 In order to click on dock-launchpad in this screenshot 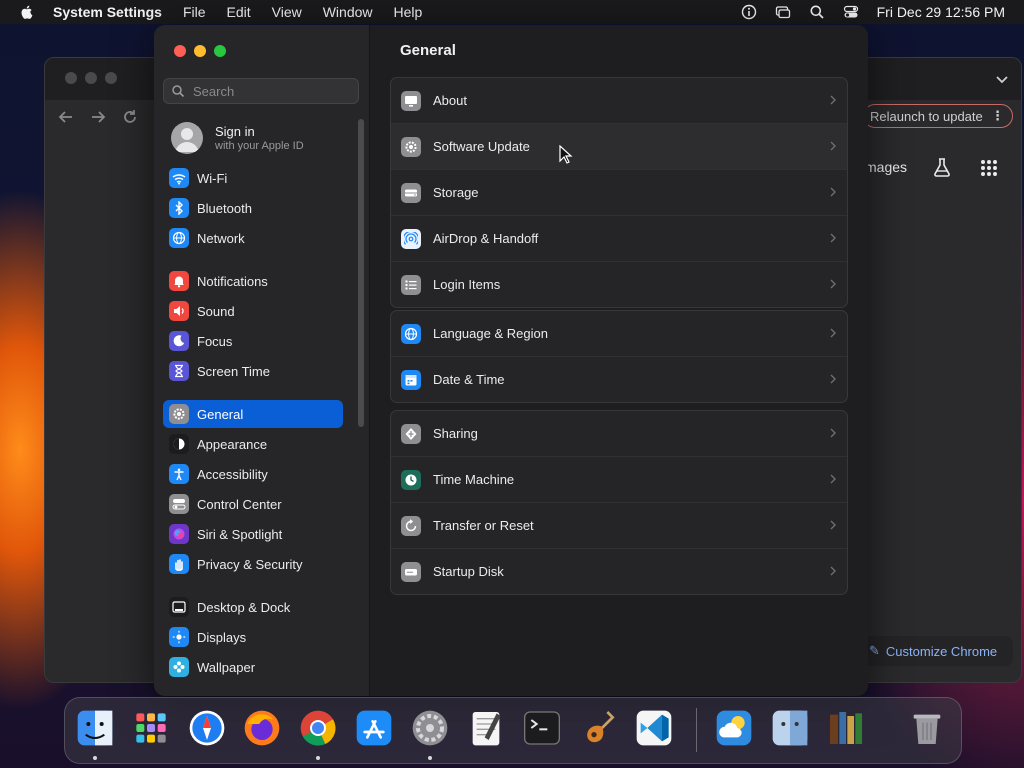, I will do `click(151, 728)`.